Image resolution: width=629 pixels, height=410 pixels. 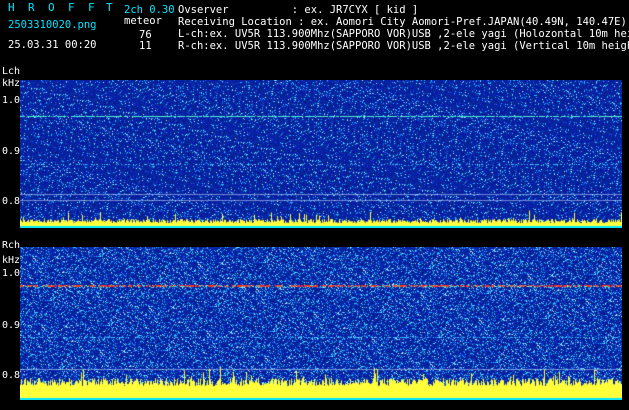 I want to click on rch-tick-0-9: 0.9, so click(x=11, y=325).